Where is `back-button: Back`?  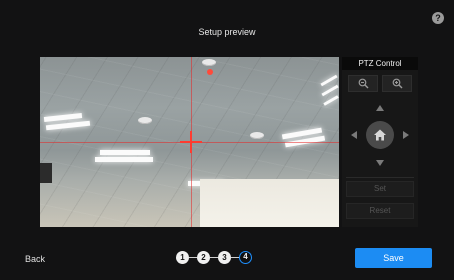
back-button: Back is located at coordinates (35, 259).